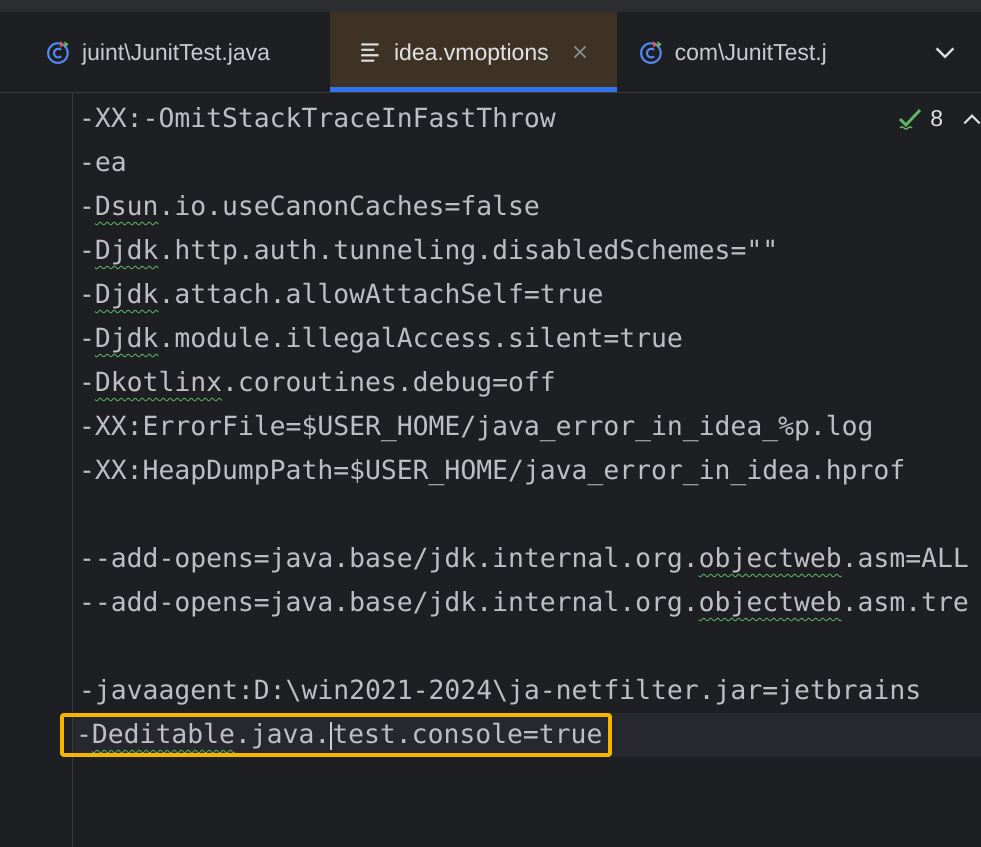 Image resolution: width=981 pixels, height=847 pixels. What do you see at coordinates (341, 295) in the screenshot?
I see `code-line: -Djdk.attach.allowAttachSelf=true` at bounding box center [341, 295].